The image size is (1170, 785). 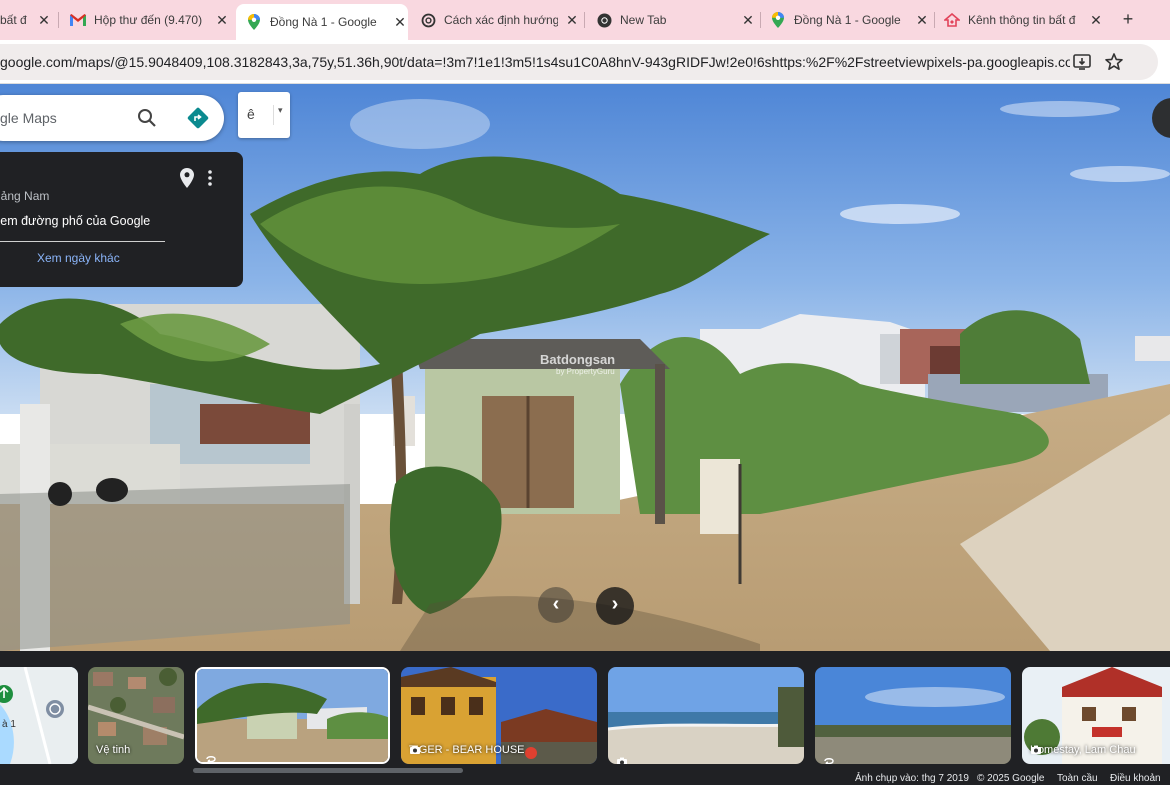 I want to click on maps-search-box: gle Maps, so click(x=112, y=118).